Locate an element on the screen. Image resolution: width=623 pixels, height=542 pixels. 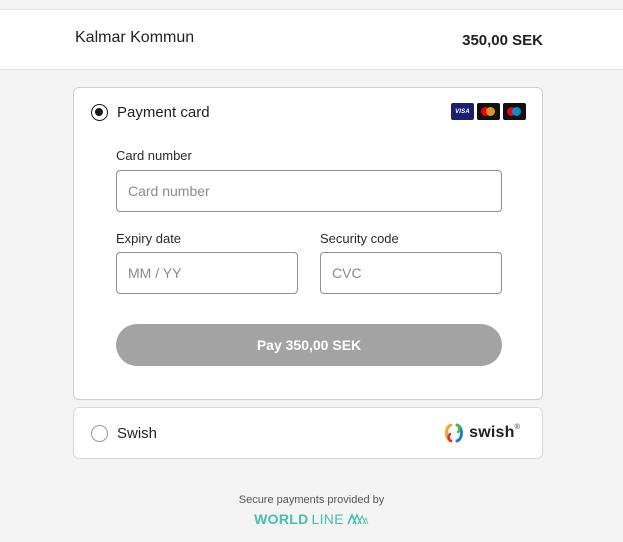
security-code-label: Security code is located at coordinates (359, 238).